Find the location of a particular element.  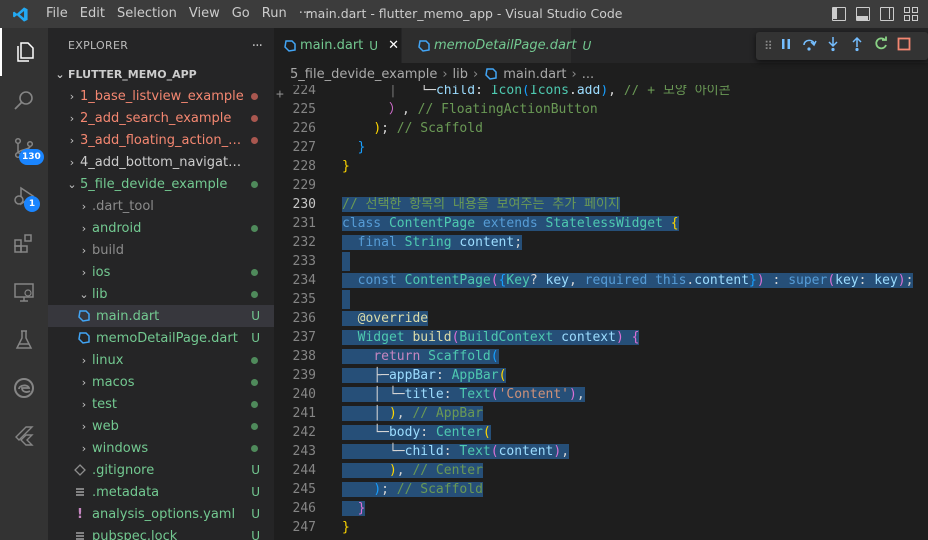

menu-item: Run is located at coordinates (274, 14).